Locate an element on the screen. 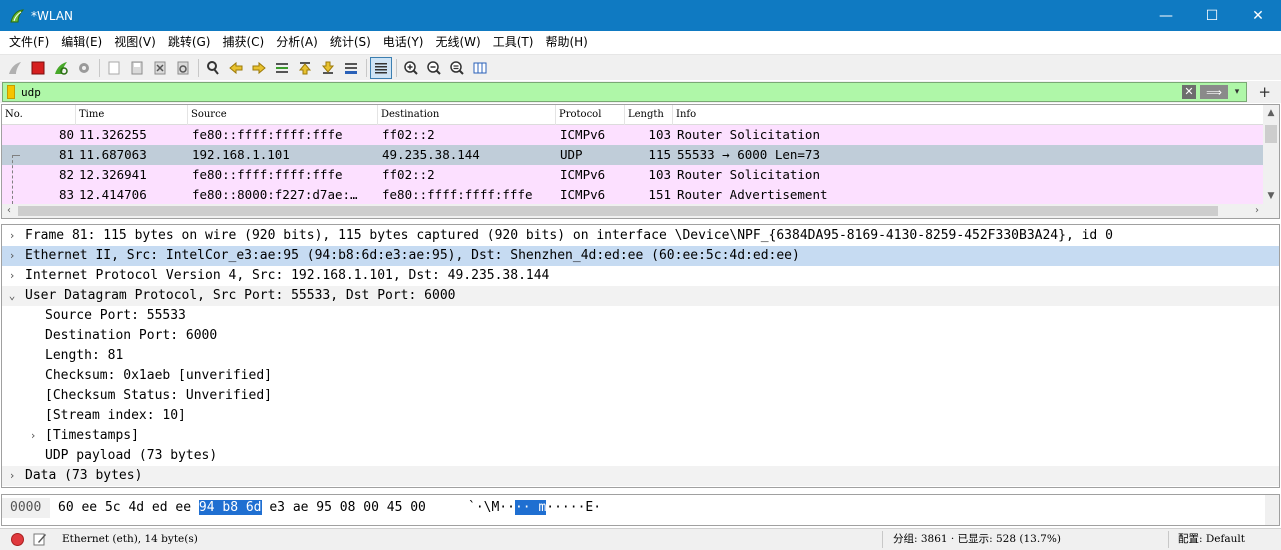 Image resolution: width=1281 pixels, height=550 pixels. display-filter-input: udp ✕ ⟹ ▾ is located at coordinates (624, 92).